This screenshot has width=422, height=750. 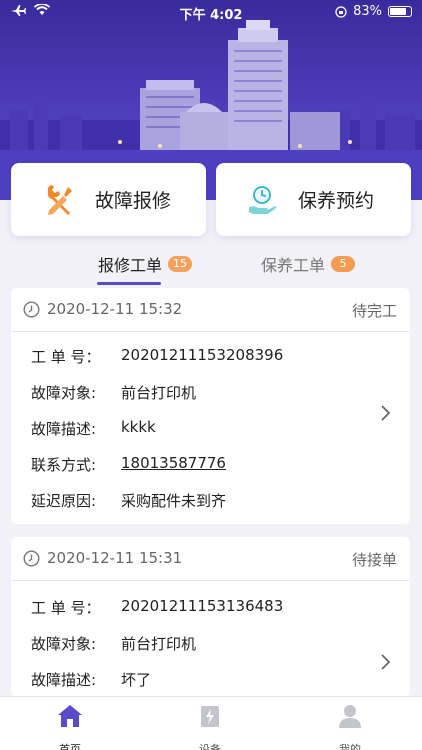 What do you see at coordinates (174, 501) in the screenshot?
I see `field-value: 采购配件未到齐` at bounding box center [174, 501].